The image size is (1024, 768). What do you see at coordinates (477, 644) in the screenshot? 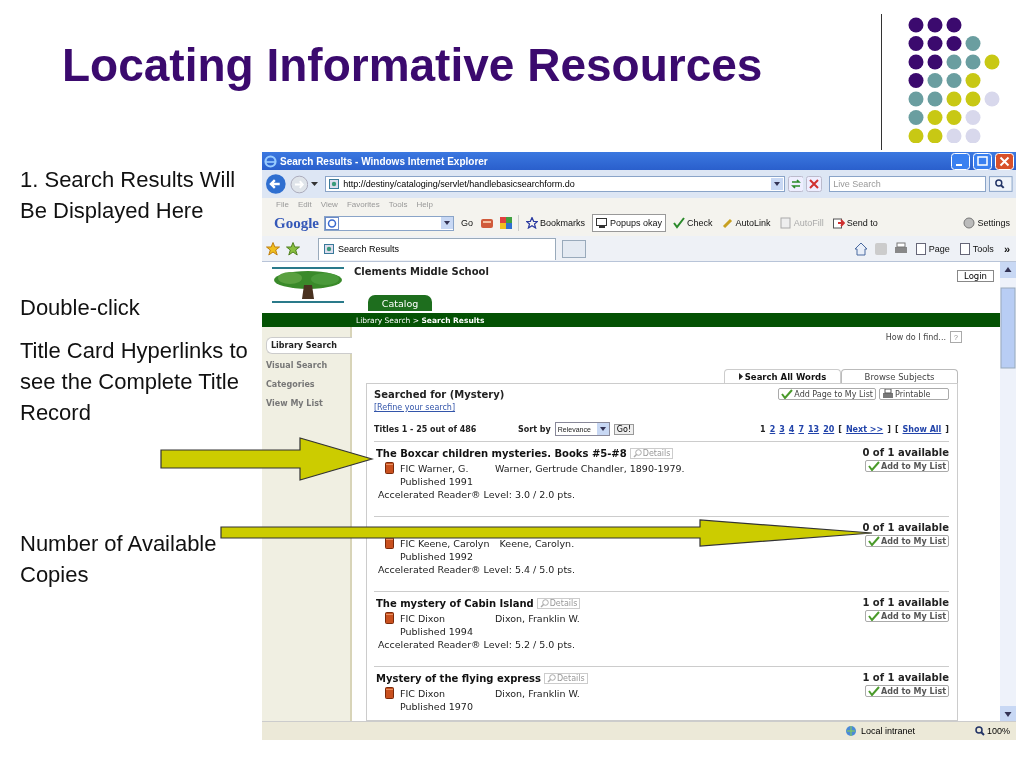
I see `reading-level: Accelerated Reader® Level: 5.2 / 5.0 pts.` at bounding box center [477, 644].